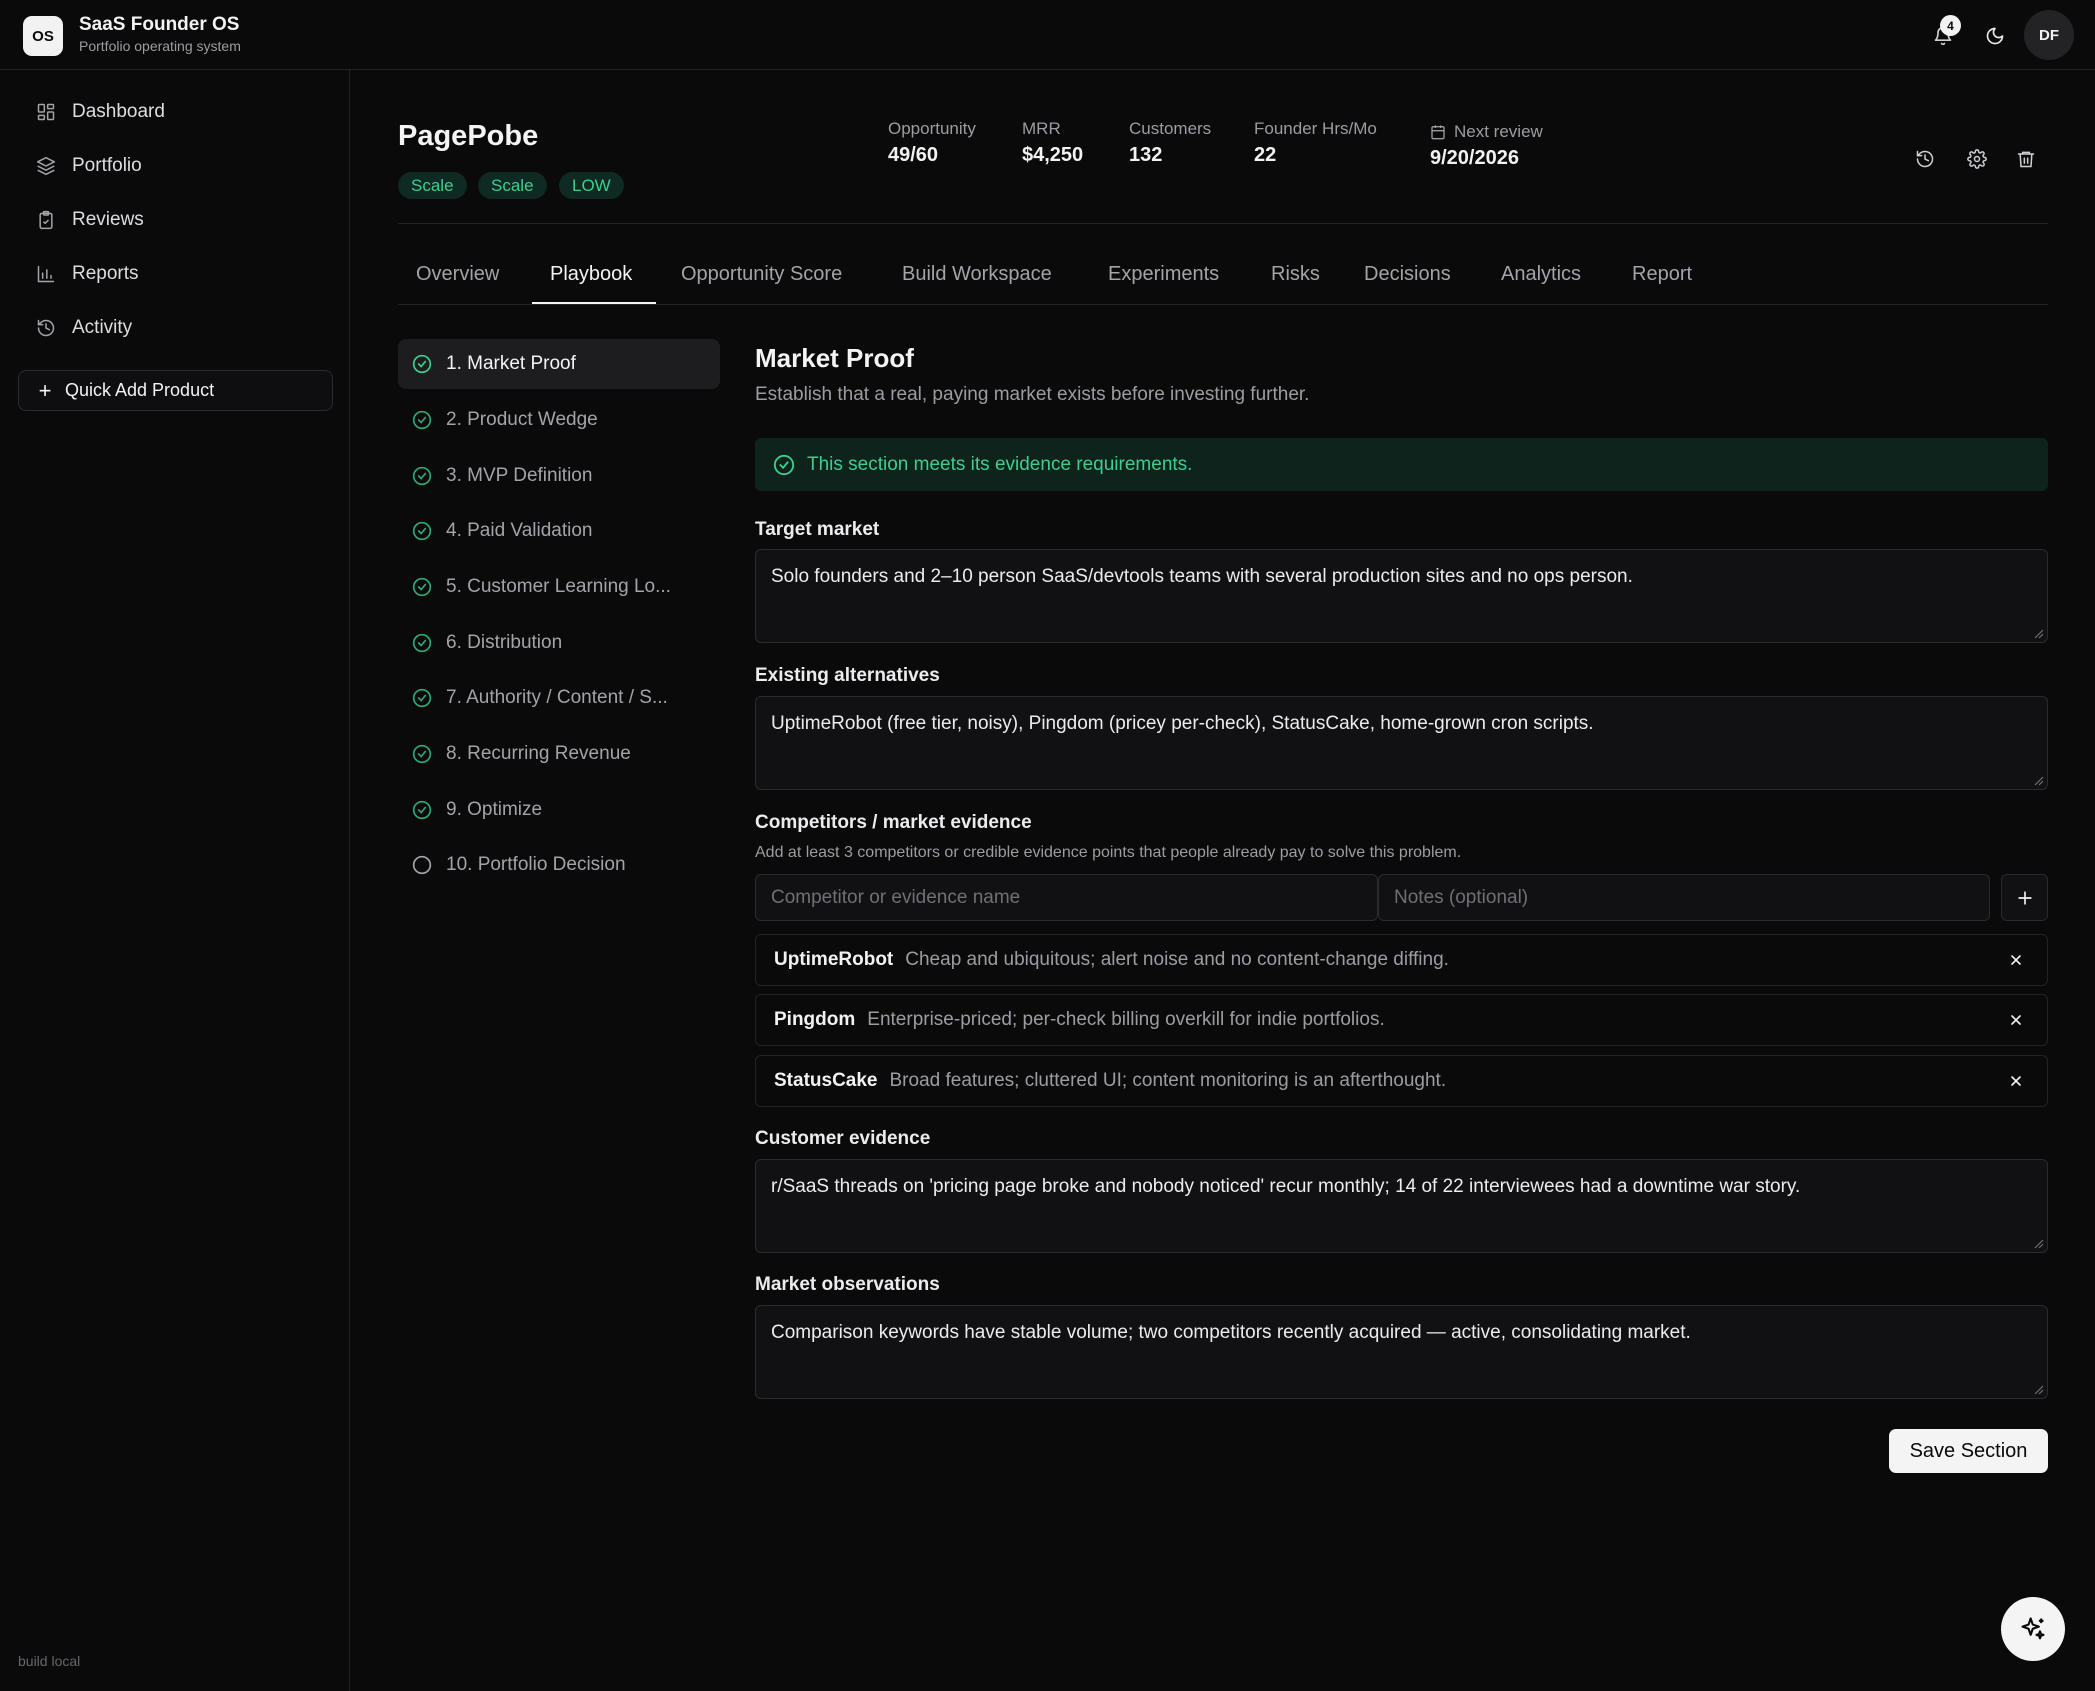 The image size is (2095, 1691). I want to click on tab-opportunity-score: Opportunity Score, so click(761, 274).